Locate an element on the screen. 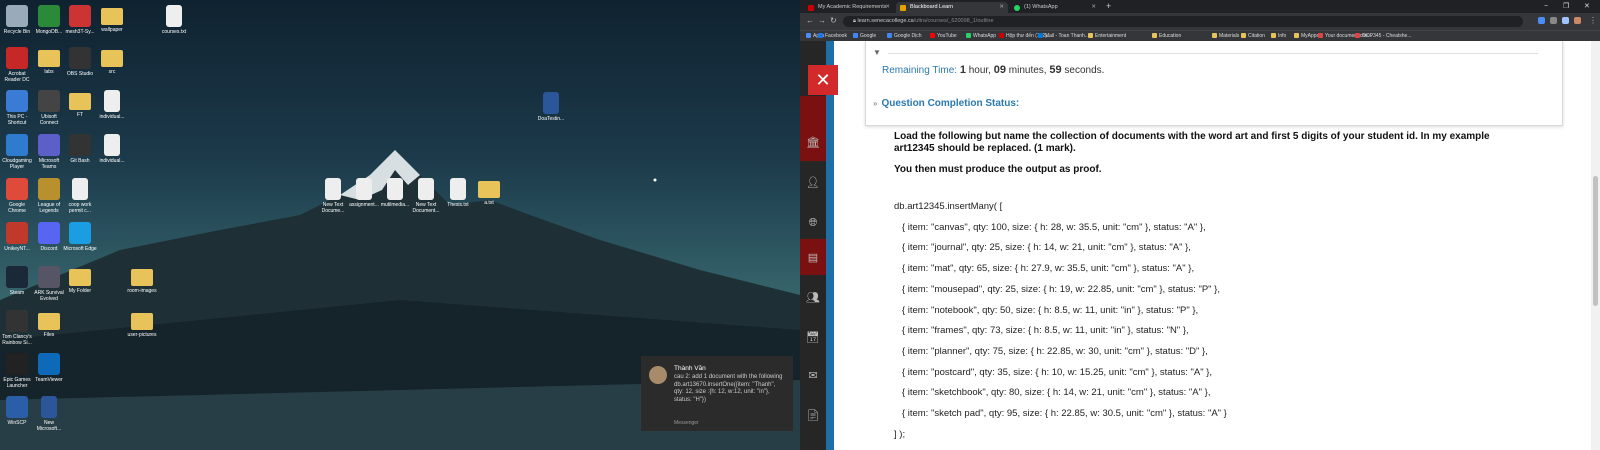 The image size is (1600, 450). desktop-icon: labs is located at coordinates (49, 61).